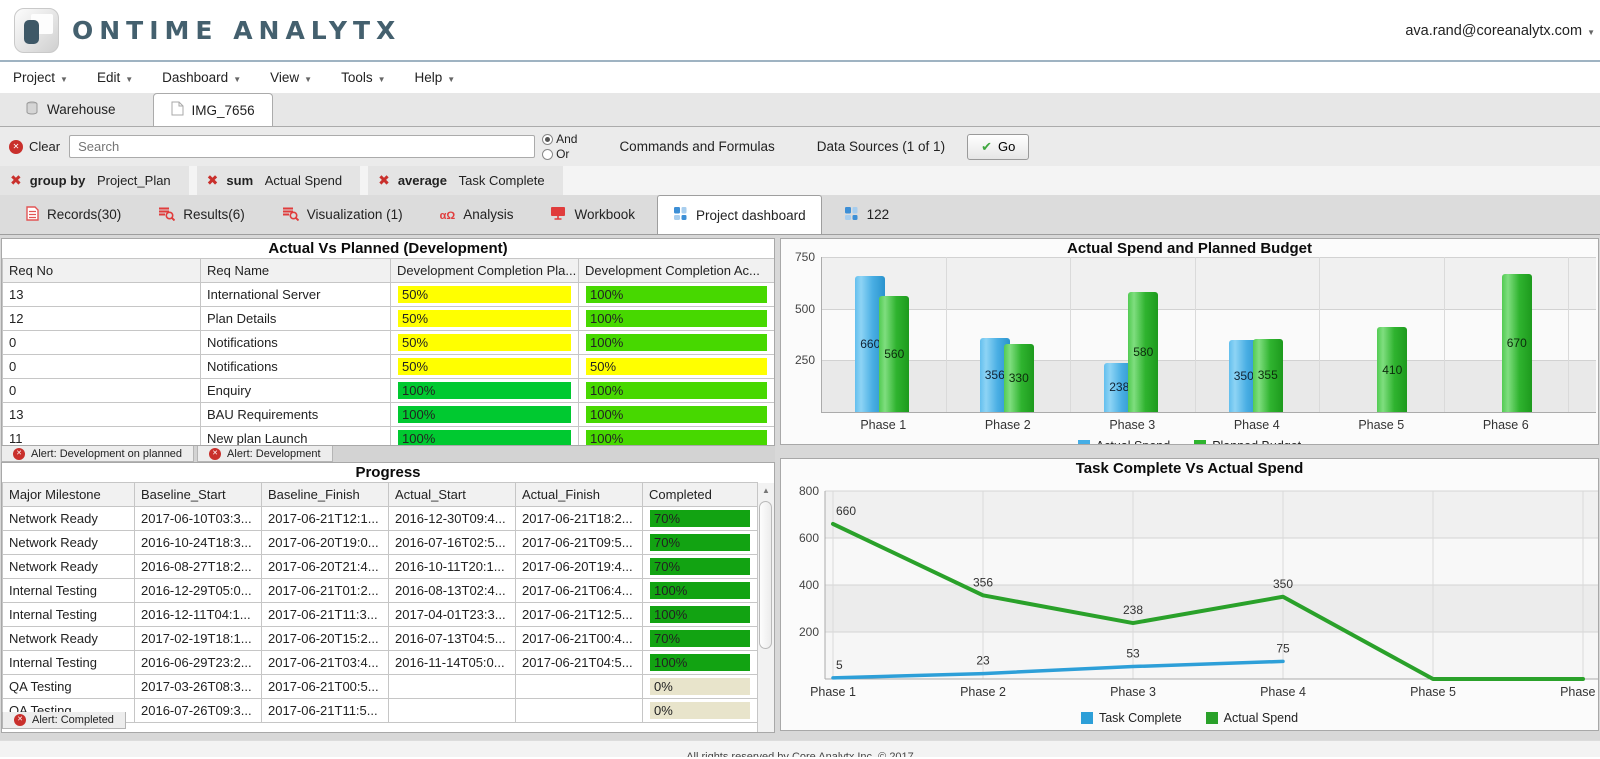 This screenshot has width=1600, height=759. What do you see at coordinates (766, 491) in the screenshot?
I see `scroll-up-icon: ▲` at bounding box center [766, 491].